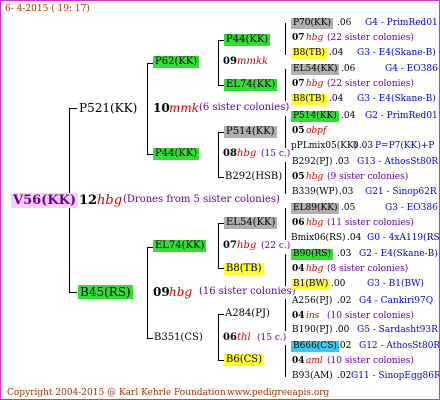  Describe the element at coordinates (324, 146) in the screenshot. I see `gen4-queen: pPLmix05(KK)` at that location.